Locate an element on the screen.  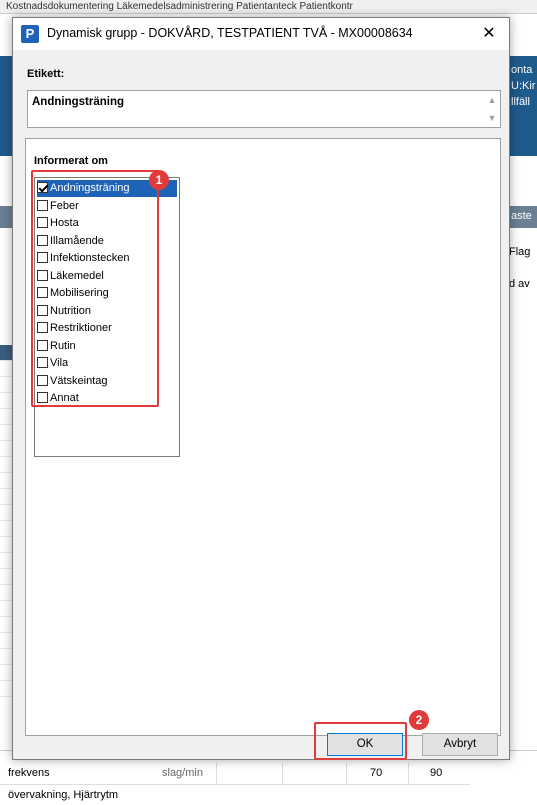
background-header-line: onta is located at coordinates (522, 70).